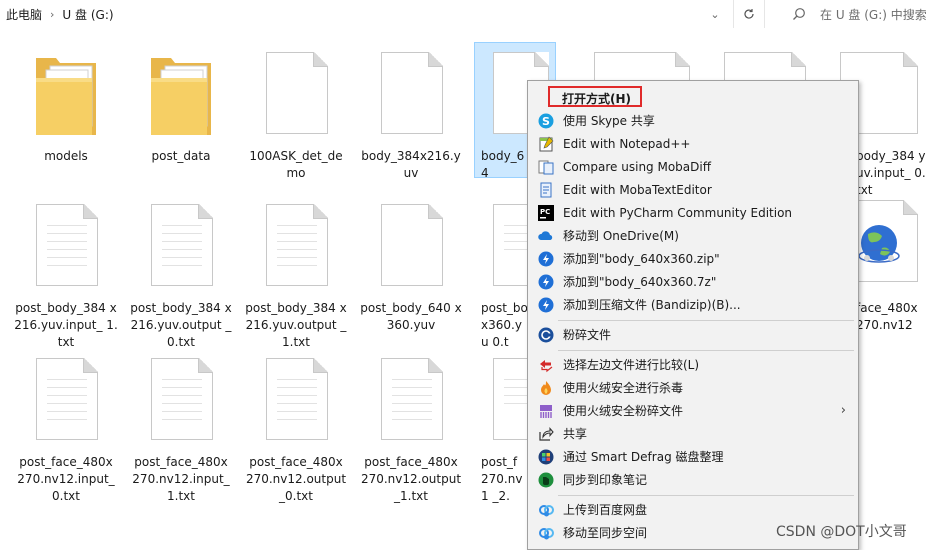 The image size is (939, 550). I want to click on file-label: post_body_384 x216.yuv.input_ 1.txt, so click(66, 325).